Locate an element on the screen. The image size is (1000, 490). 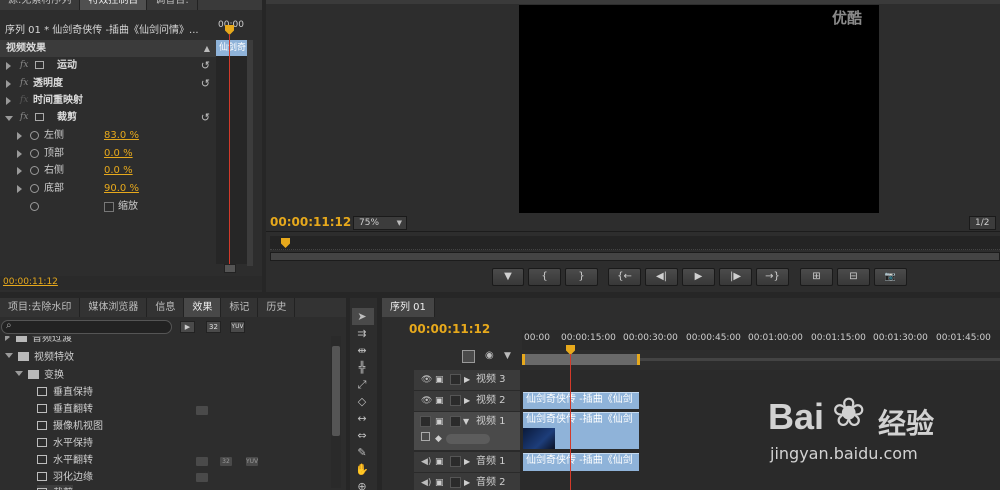
accelerated-effects-icon: ▶ is located at coordinates (187, 327).